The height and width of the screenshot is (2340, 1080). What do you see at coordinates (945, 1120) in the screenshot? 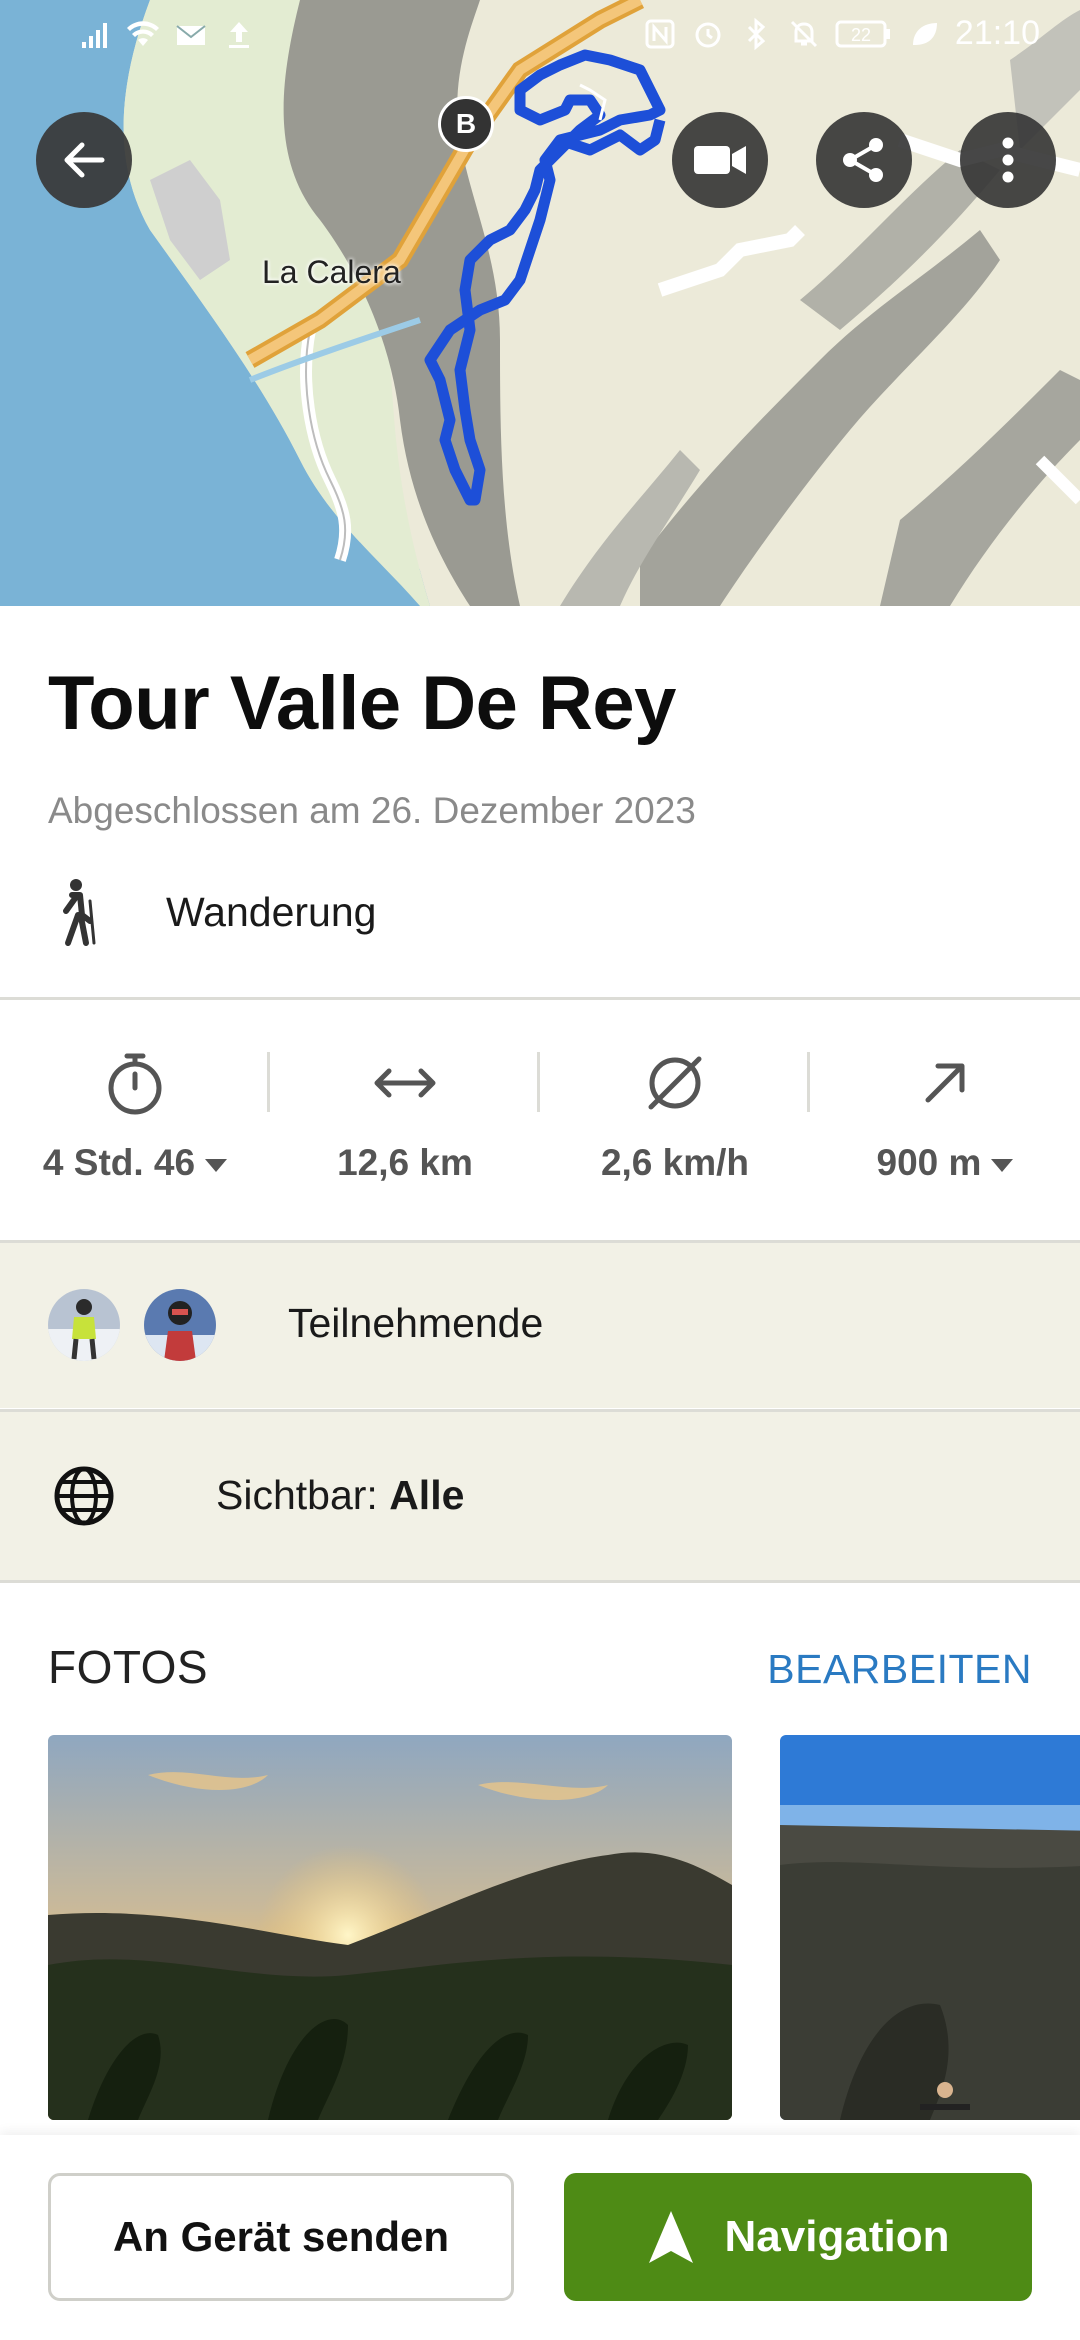
I see `stat-elevation: 900 m` at bounding box center [945, 1120].